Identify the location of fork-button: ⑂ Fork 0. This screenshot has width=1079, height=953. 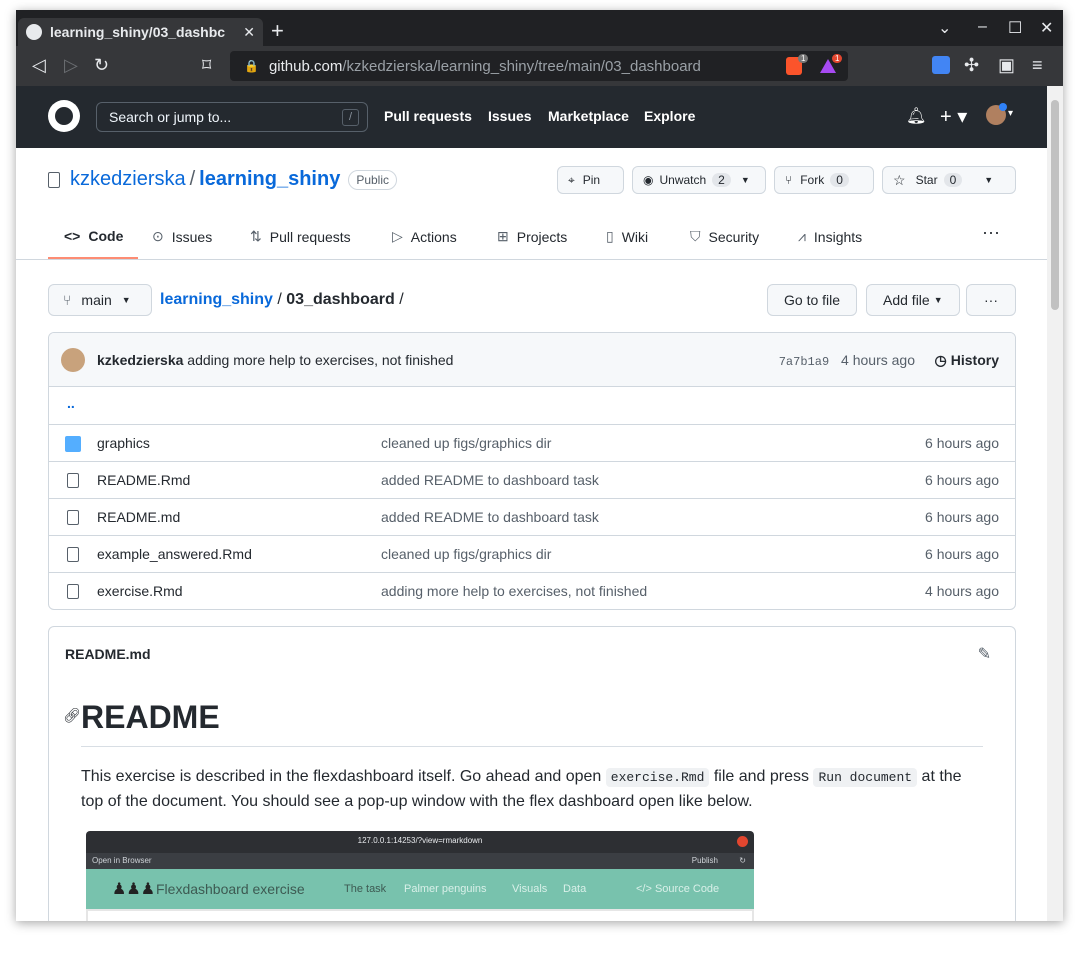
(824, 180).